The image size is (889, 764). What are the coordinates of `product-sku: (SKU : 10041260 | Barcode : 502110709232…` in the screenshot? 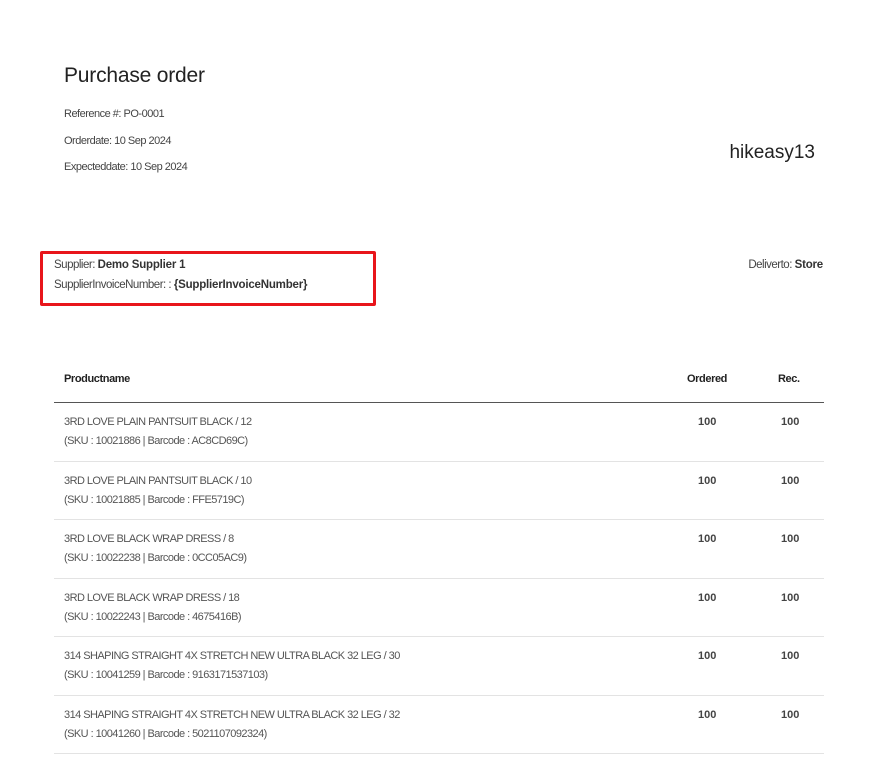 It's located at (165, 733).